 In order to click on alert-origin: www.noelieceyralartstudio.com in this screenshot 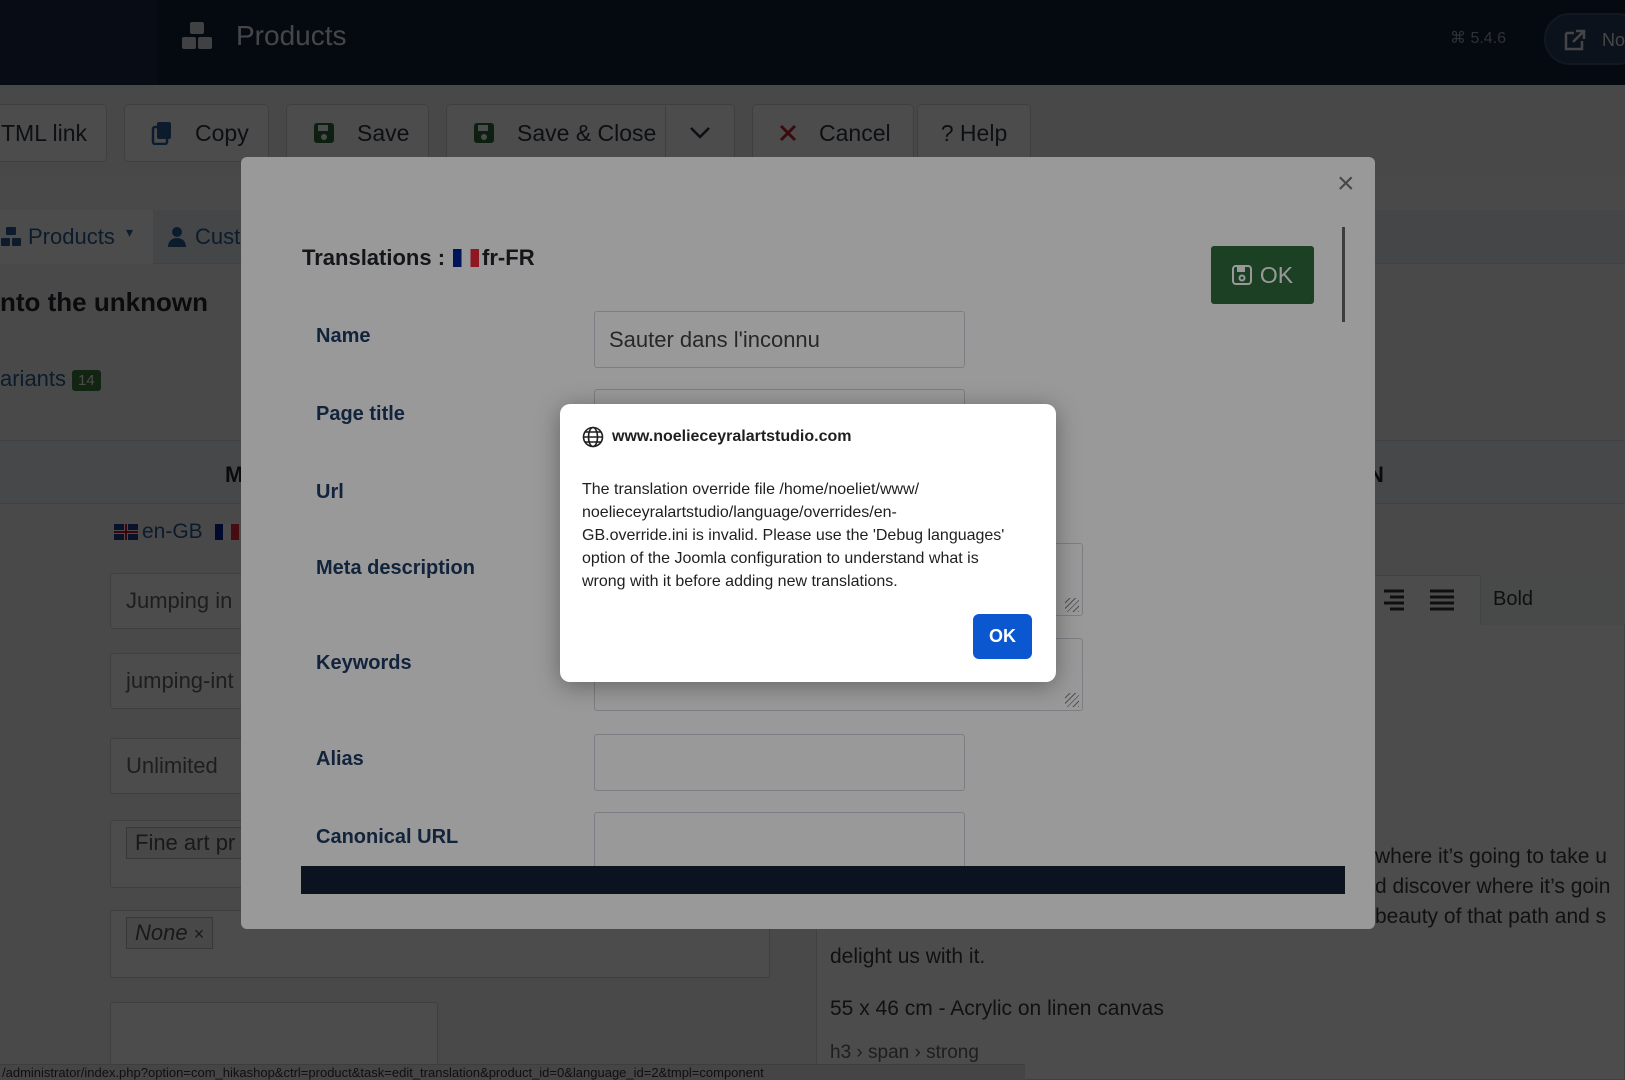, I will do `click(716, 437)`.